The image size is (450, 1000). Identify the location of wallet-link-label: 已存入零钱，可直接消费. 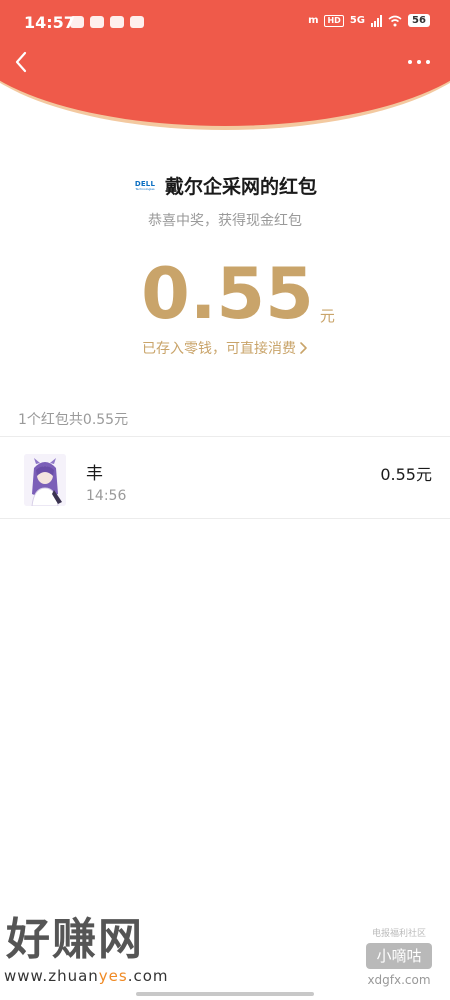
(219, 349).